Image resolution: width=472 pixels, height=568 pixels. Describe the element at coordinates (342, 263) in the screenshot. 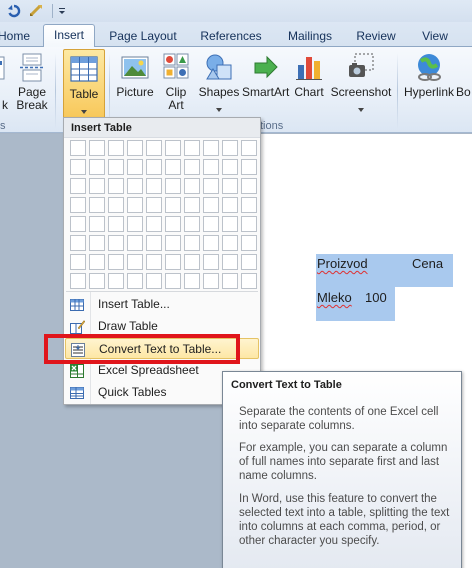

I see `document-word: Proizvod` at that location.